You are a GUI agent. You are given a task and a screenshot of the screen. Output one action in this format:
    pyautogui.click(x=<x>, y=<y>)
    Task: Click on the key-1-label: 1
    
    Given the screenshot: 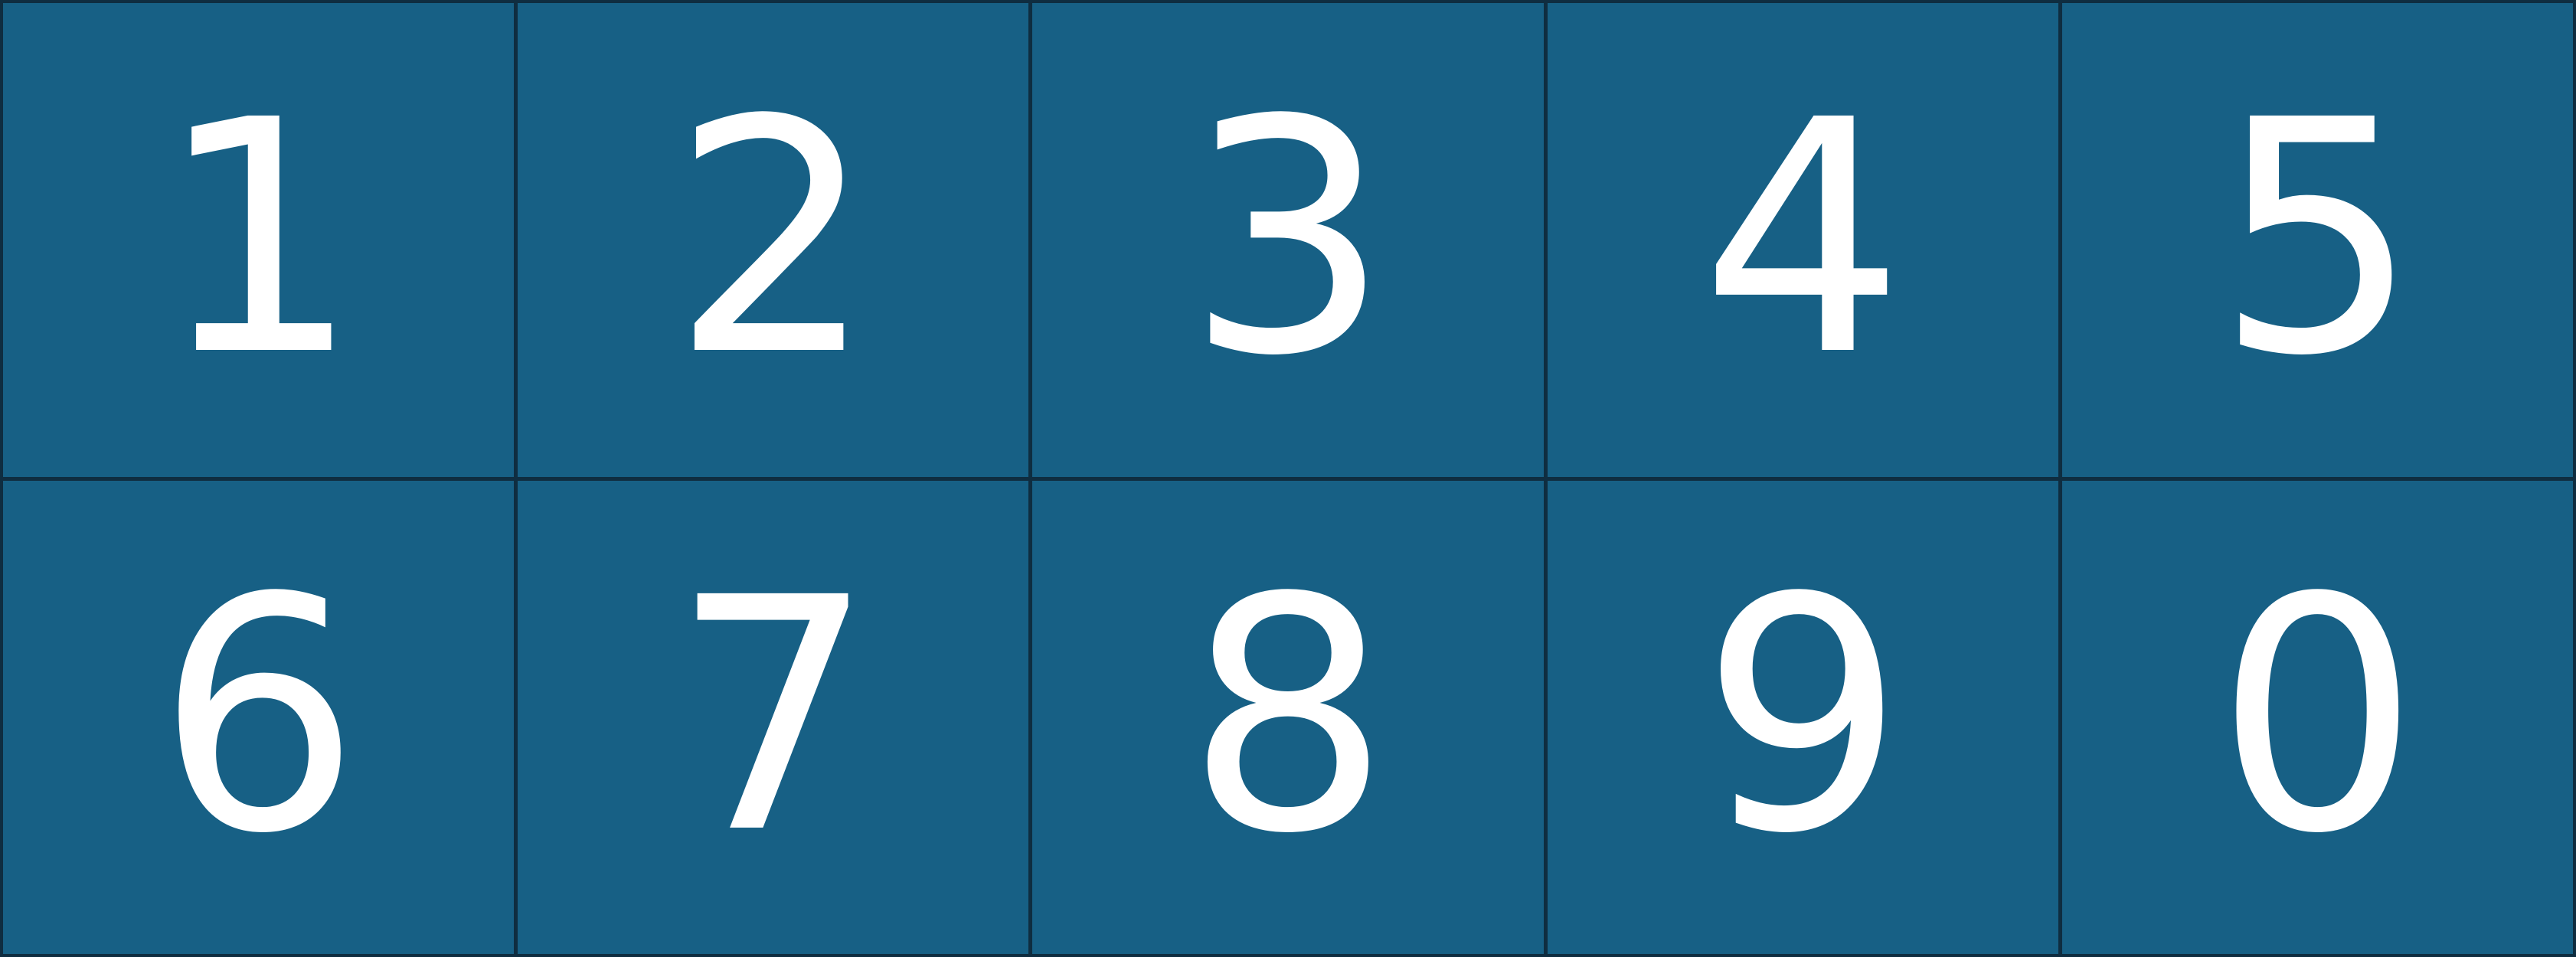 What is the action you would take?
    pyautogui.click(x=258, y=239)
    